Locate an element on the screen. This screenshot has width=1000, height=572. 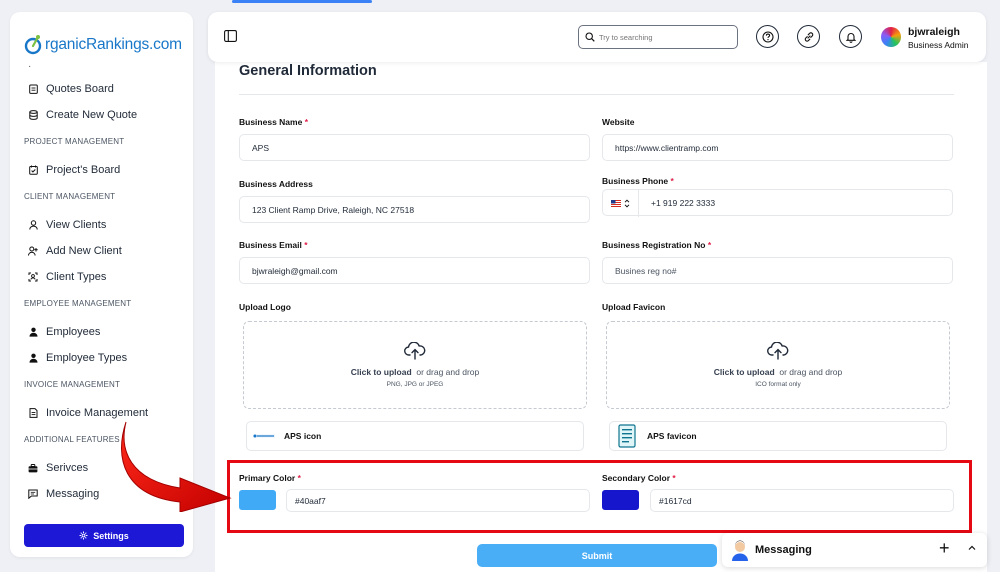
app-logo: rganicRankings.com is located at coordinates (103, 45).